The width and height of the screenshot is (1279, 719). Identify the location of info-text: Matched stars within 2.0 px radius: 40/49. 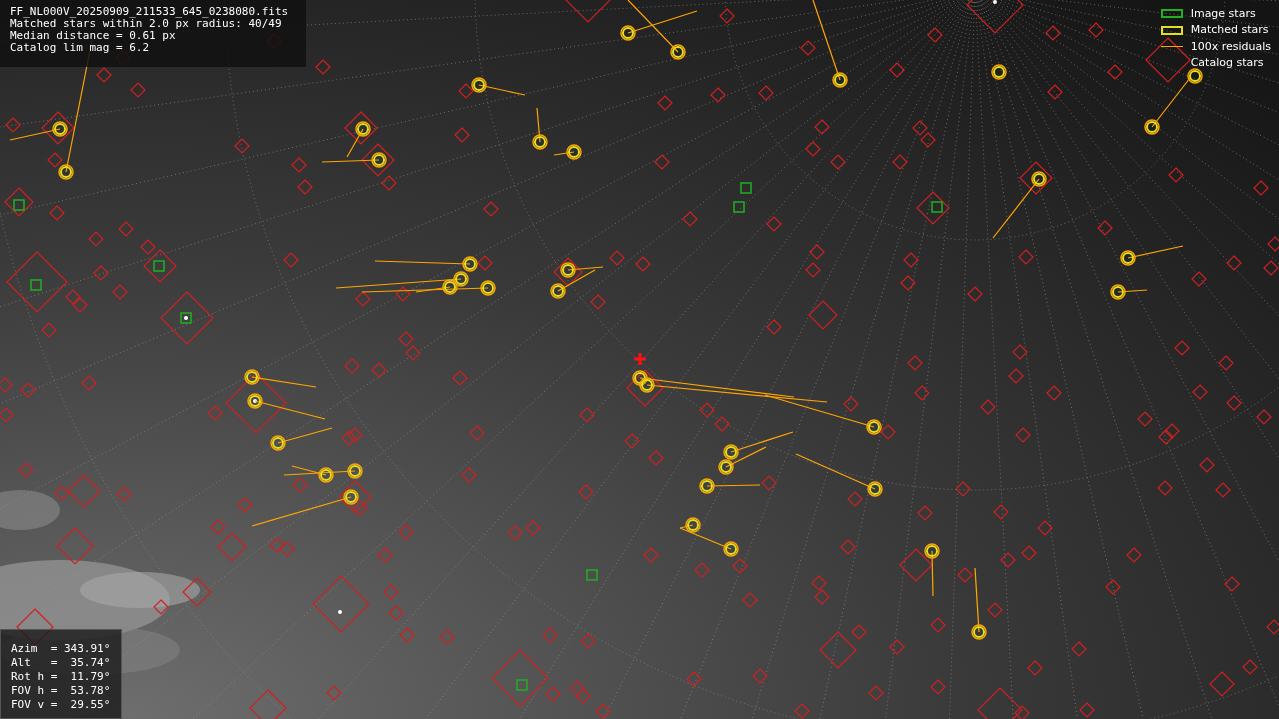
(146, 24).